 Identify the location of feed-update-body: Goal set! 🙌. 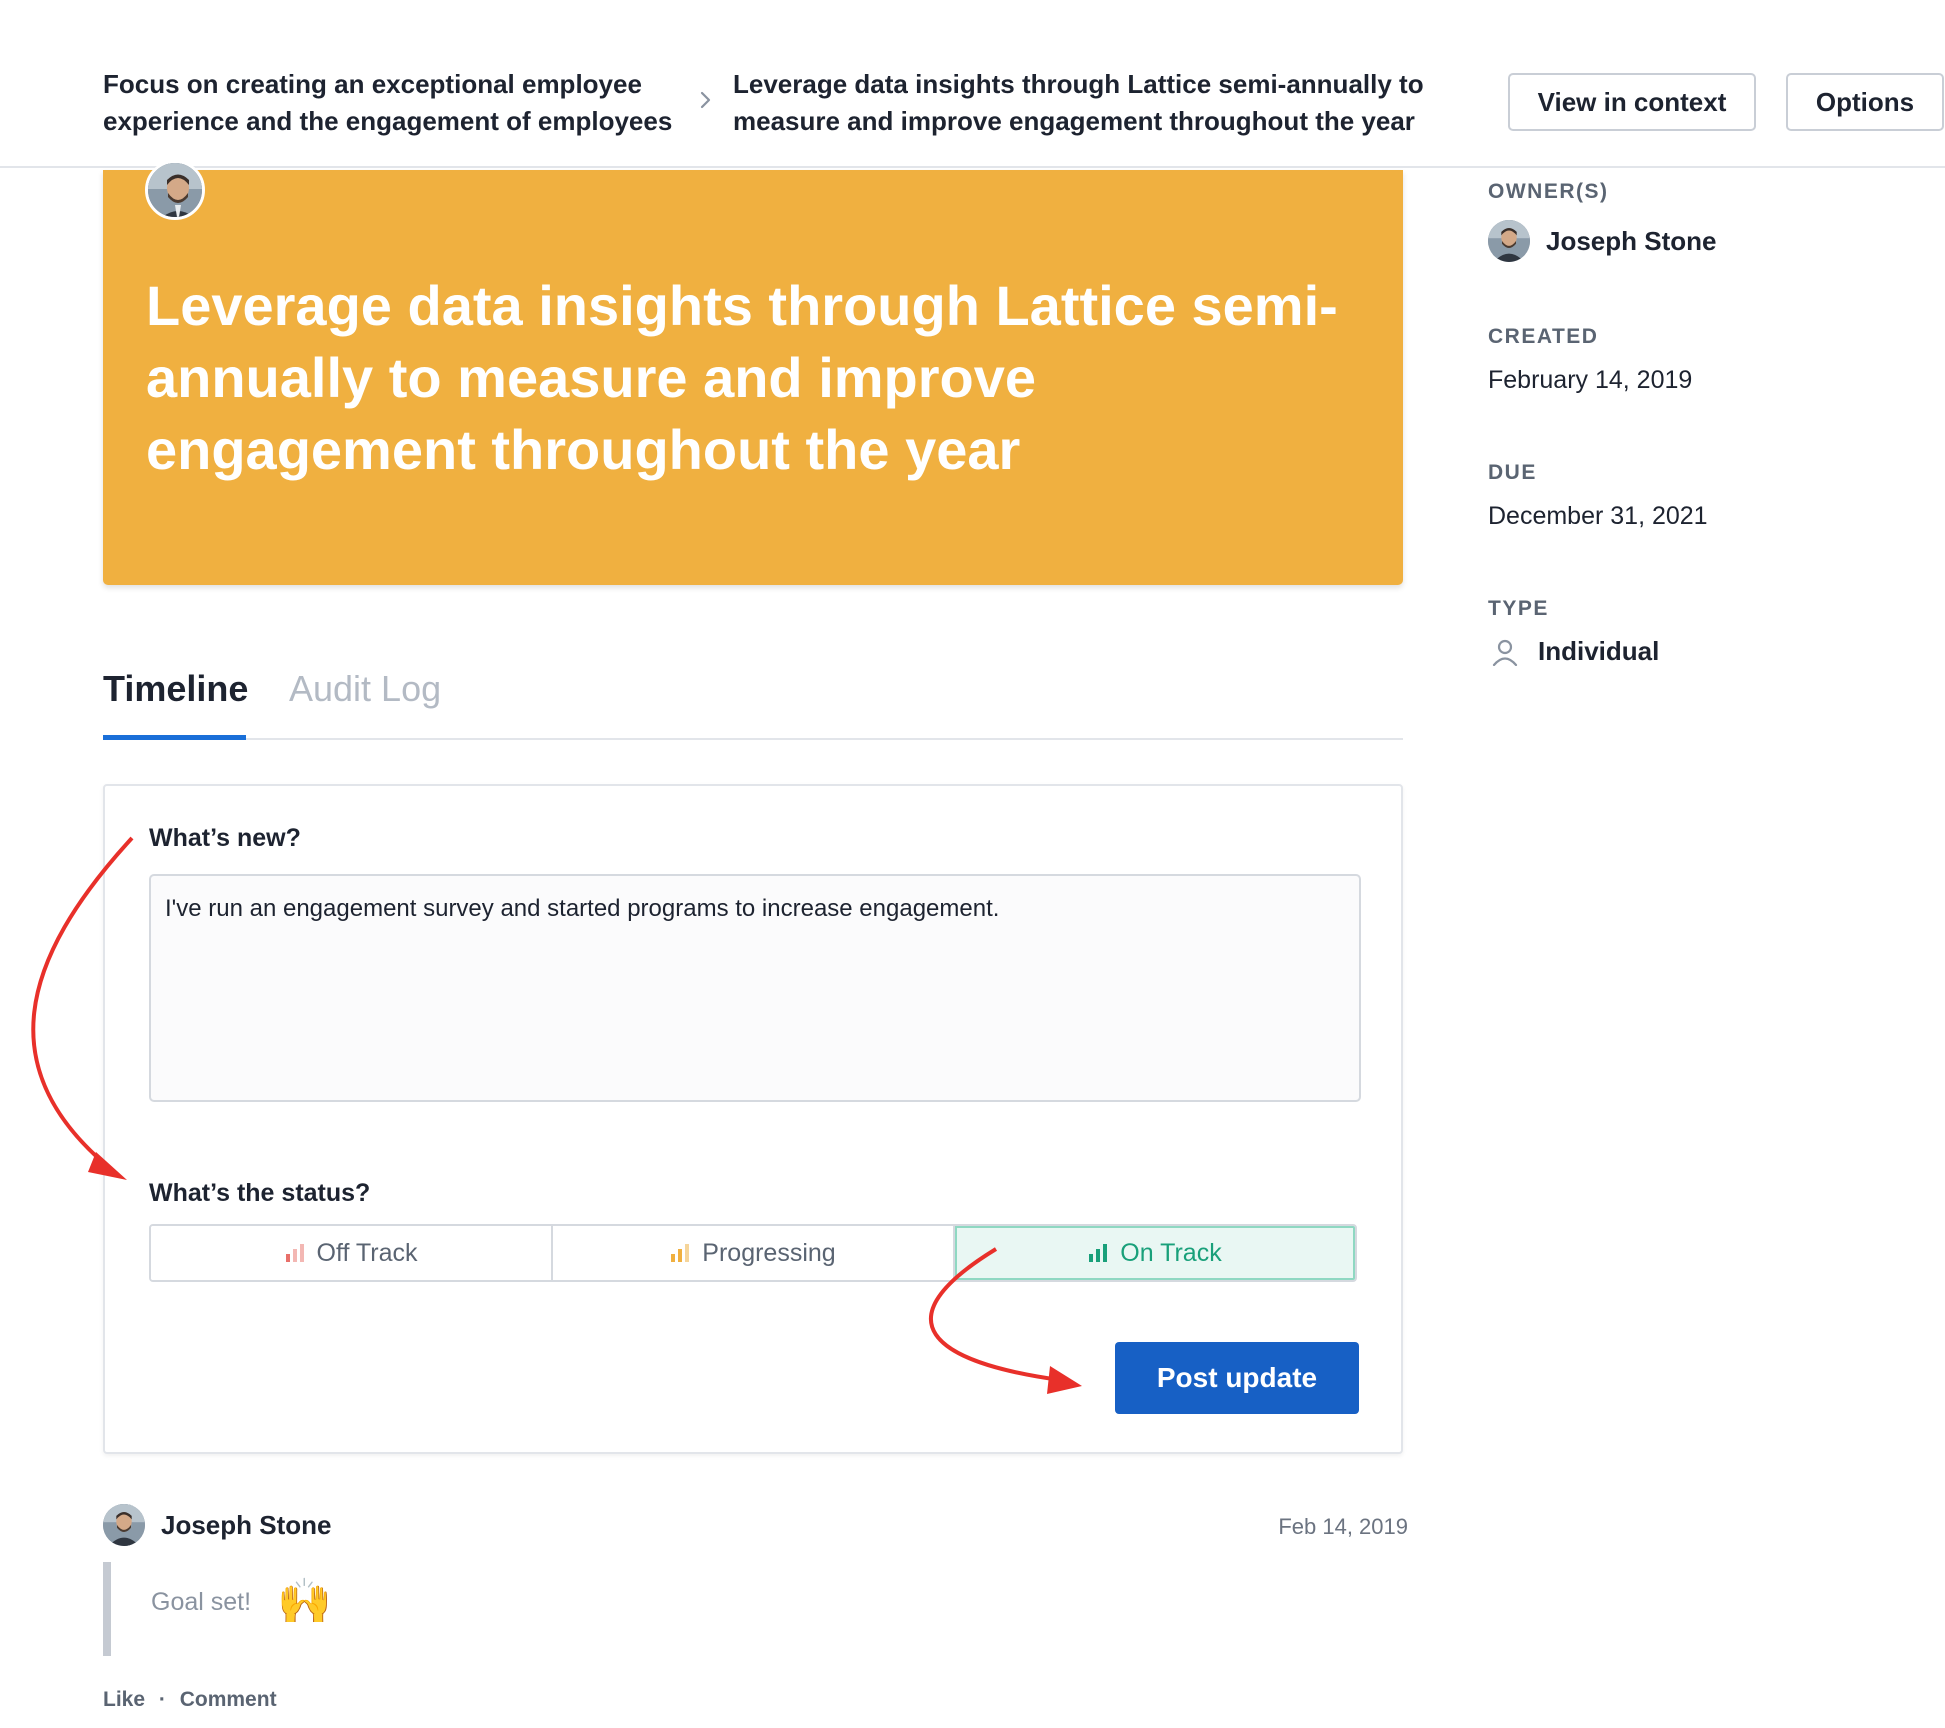
(403, 1609).